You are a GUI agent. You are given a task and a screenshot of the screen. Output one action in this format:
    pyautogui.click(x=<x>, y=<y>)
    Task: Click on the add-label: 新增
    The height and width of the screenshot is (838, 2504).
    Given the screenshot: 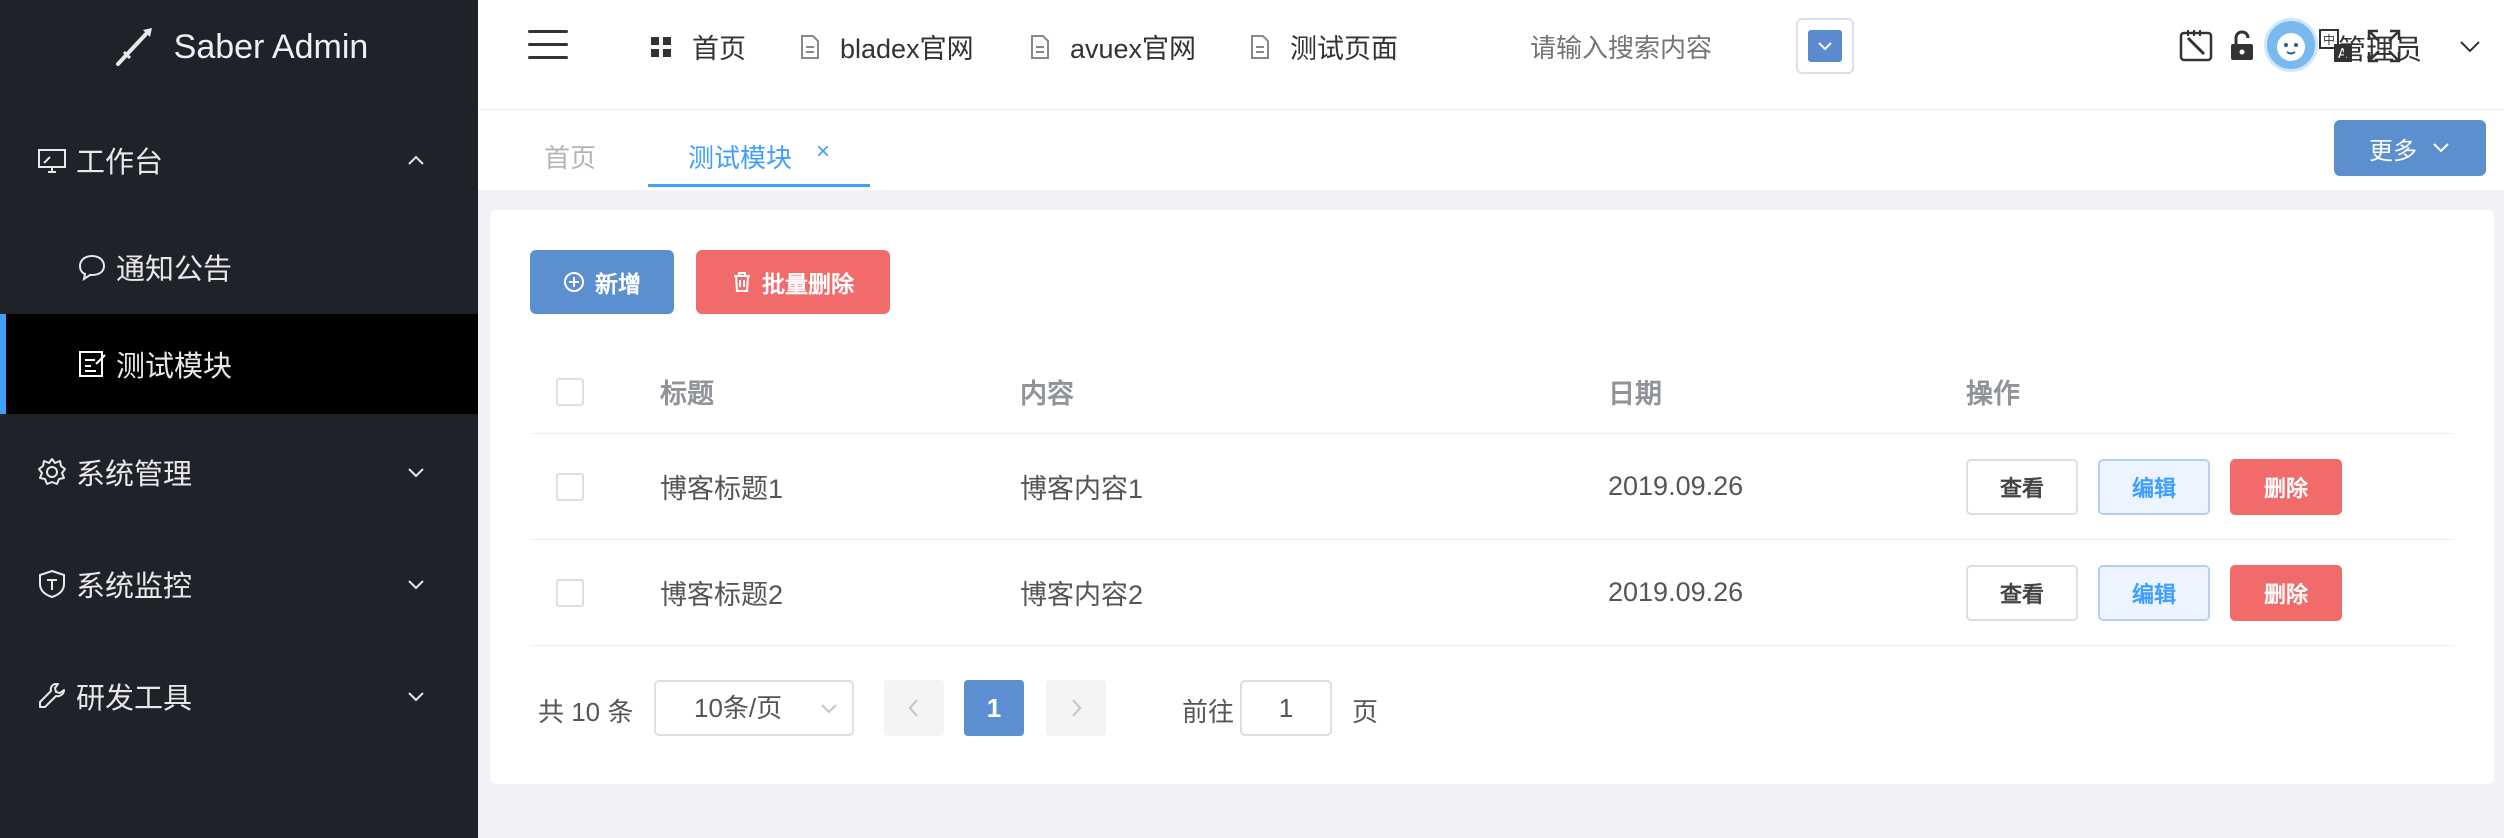 What is the action you would take?
    pyautogui.click(x=618, y=284)
    